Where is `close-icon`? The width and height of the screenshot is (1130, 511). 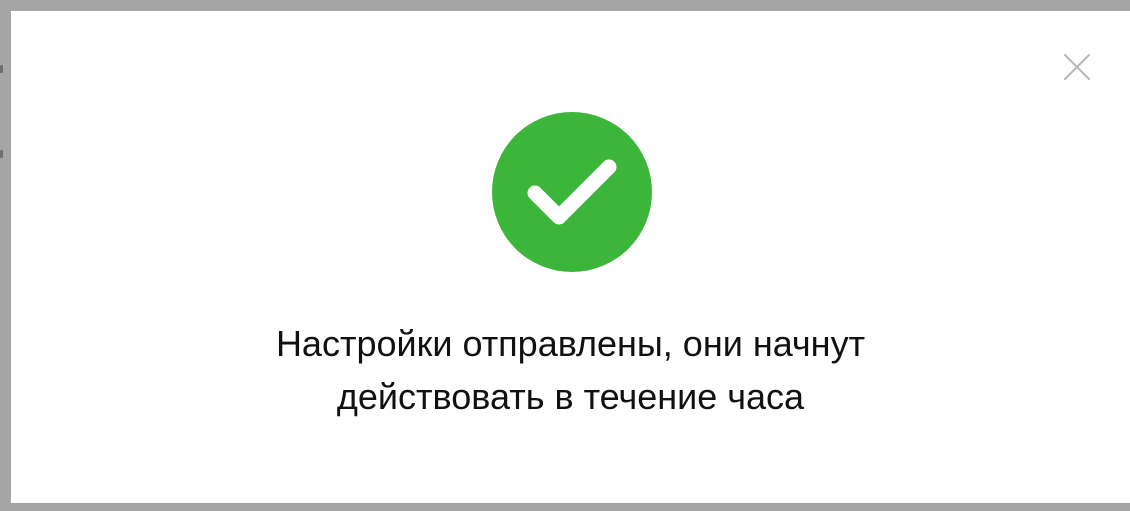 close-icon is located at coordinates (1077, 67).